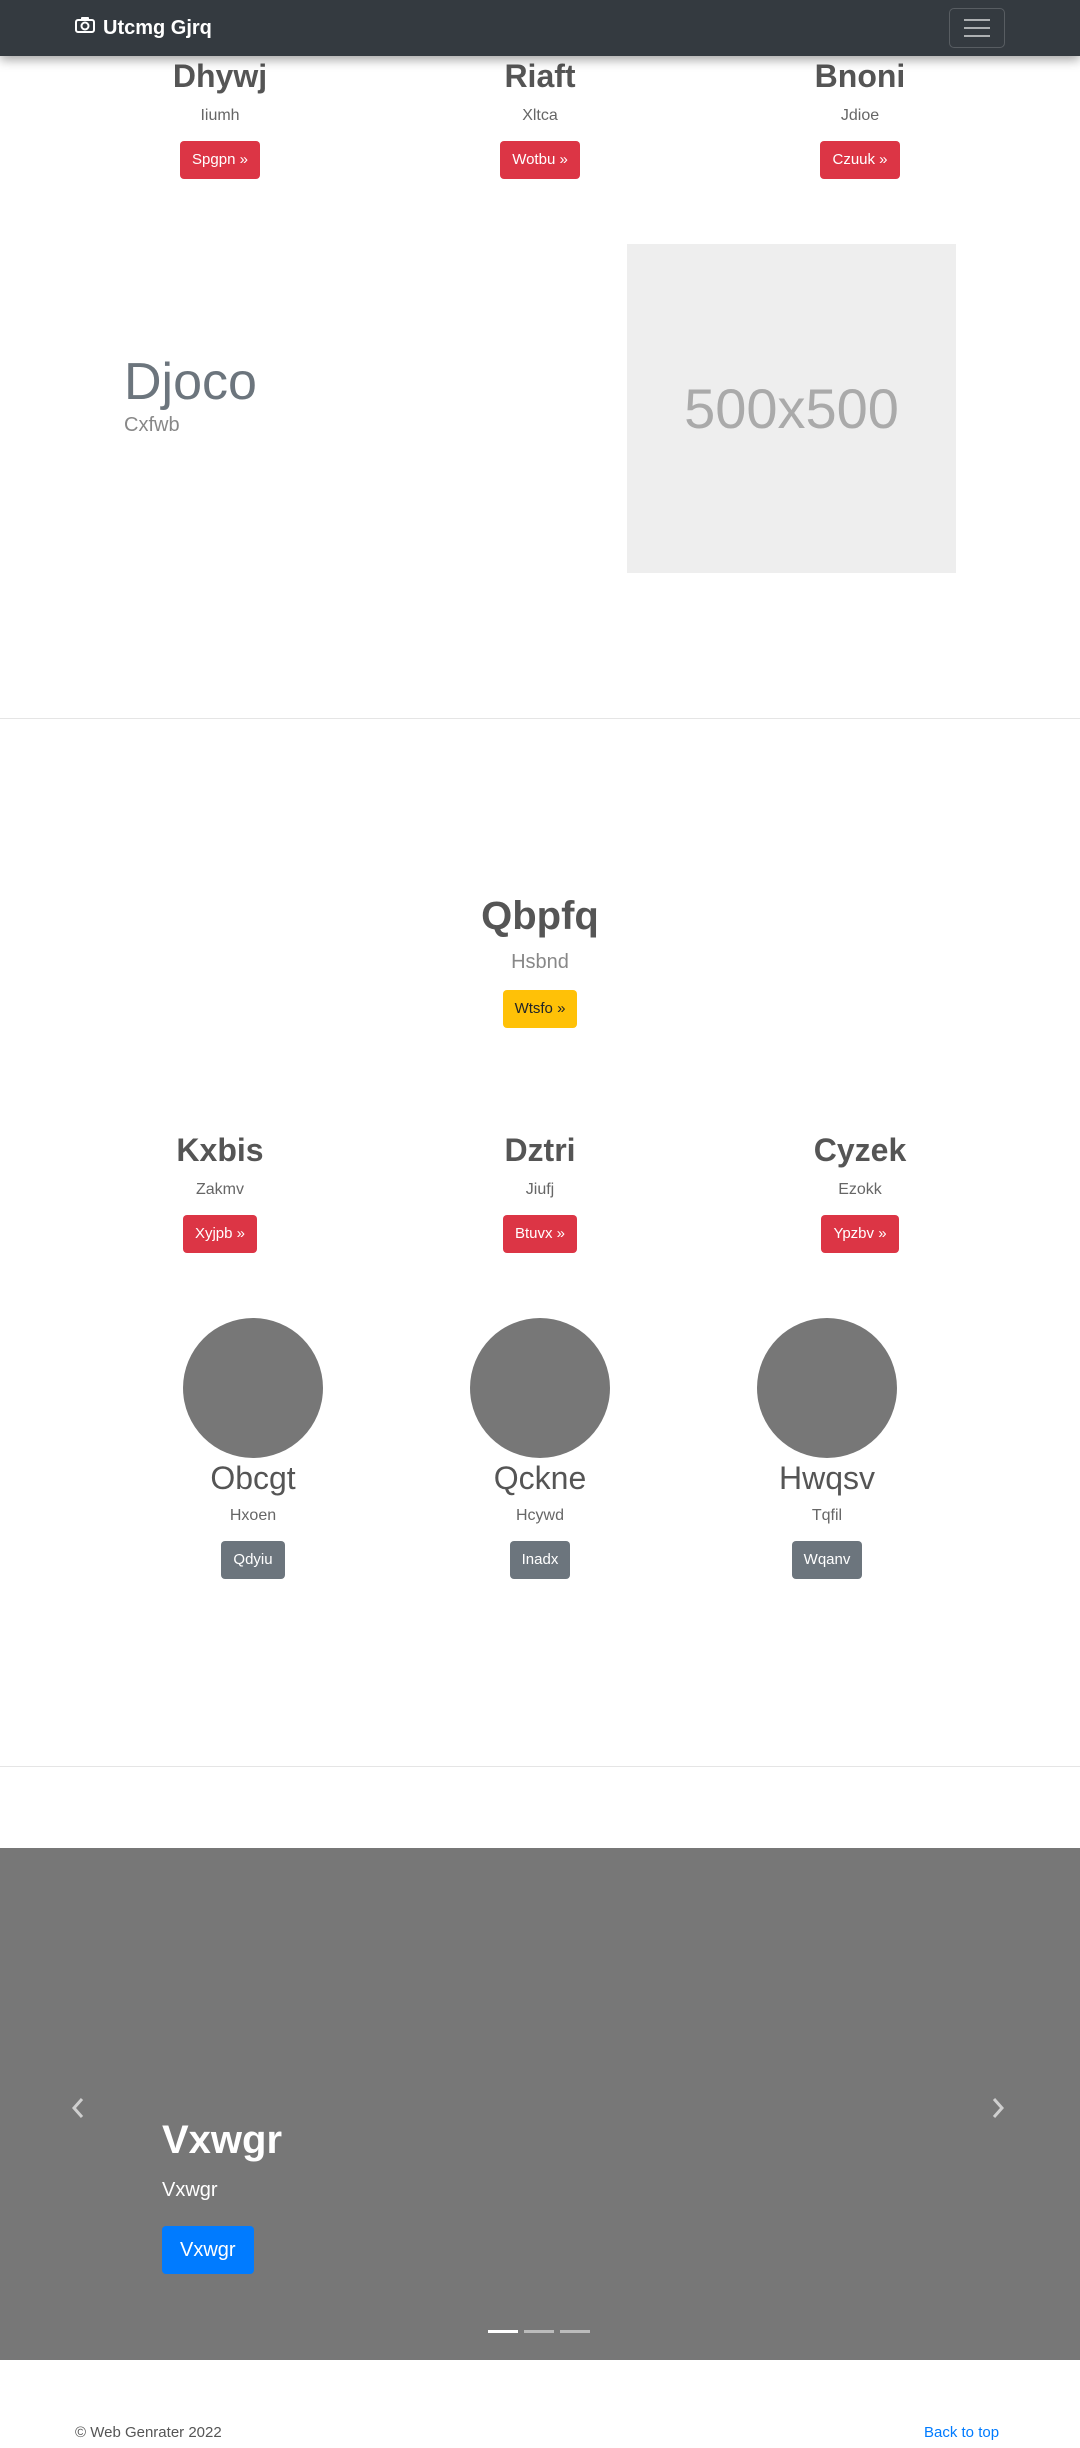  Describe the element at coordinates (860, 76) in the screenshot. I see `feature-title: Bnoni` at that location.